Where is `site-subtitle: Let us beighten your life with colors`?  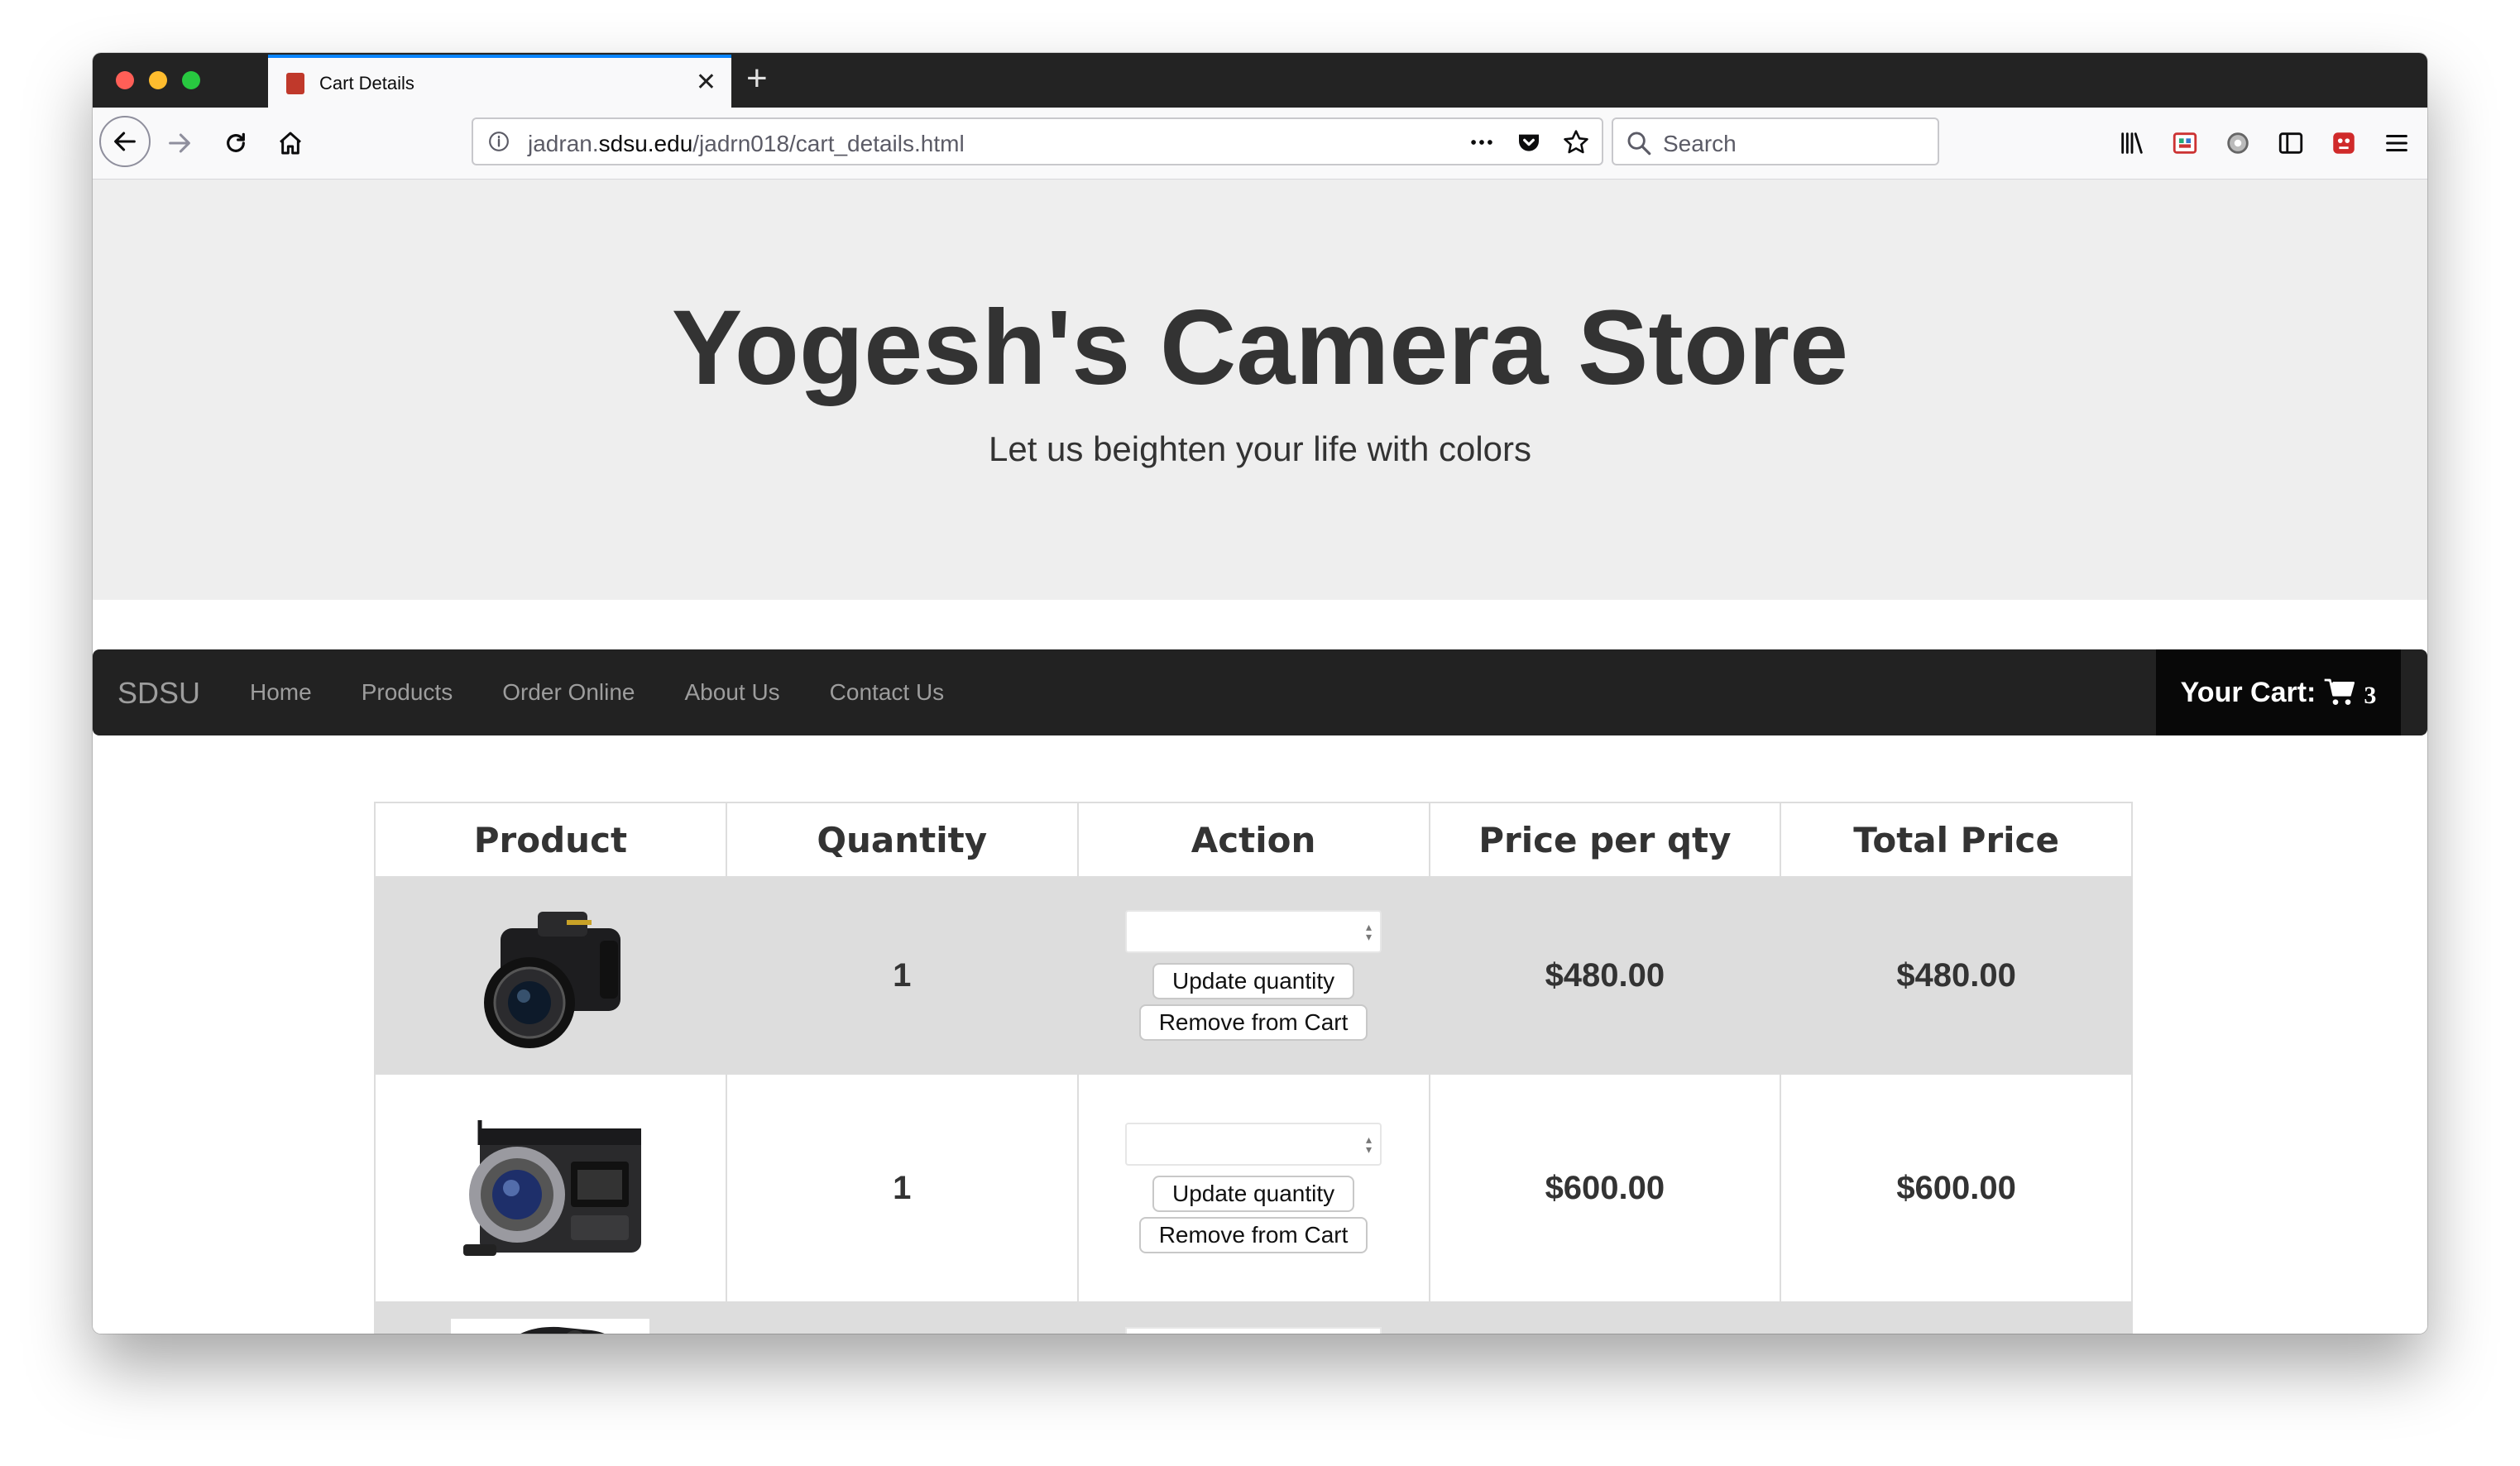
site-subtitle: Let us beighten your life with colors is located at coordinates (1260, 449).